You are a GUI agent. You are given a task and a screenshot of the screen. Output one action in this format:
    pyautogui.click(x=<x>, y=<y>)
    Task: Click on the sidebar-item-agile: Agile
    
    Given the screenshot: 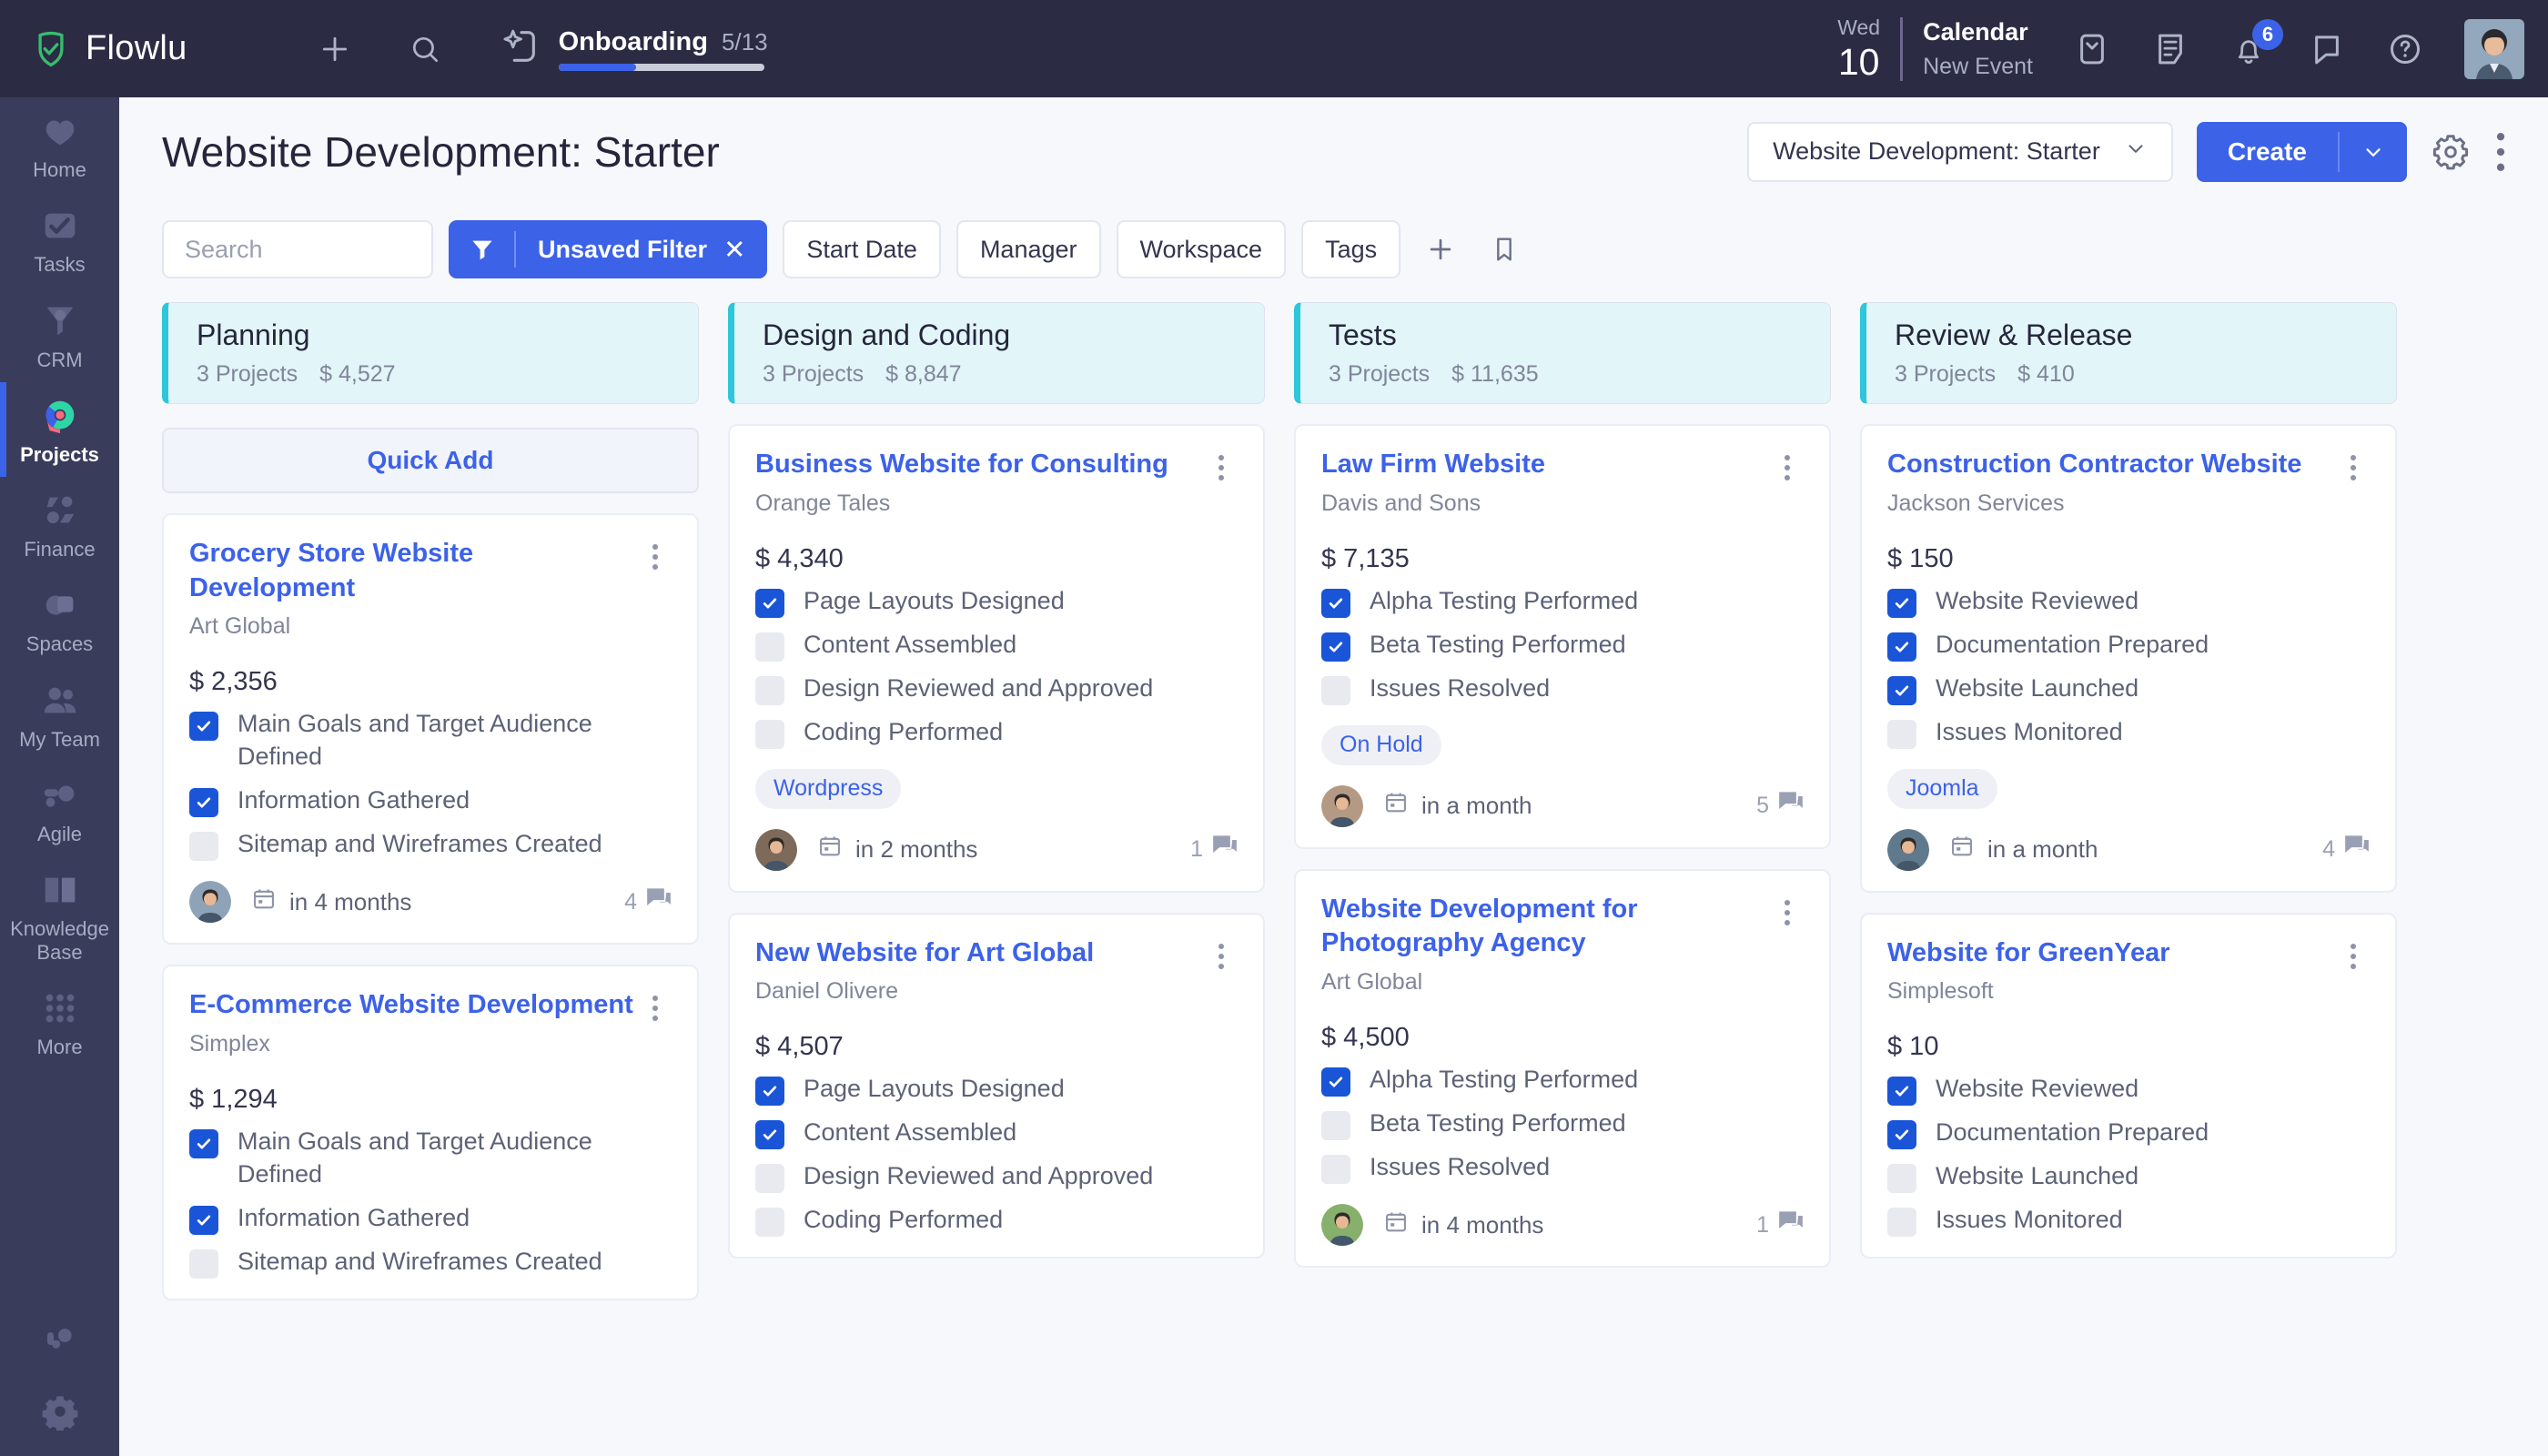 What is the action you would take?
    pyautogui.click(x=60, y=809)
    